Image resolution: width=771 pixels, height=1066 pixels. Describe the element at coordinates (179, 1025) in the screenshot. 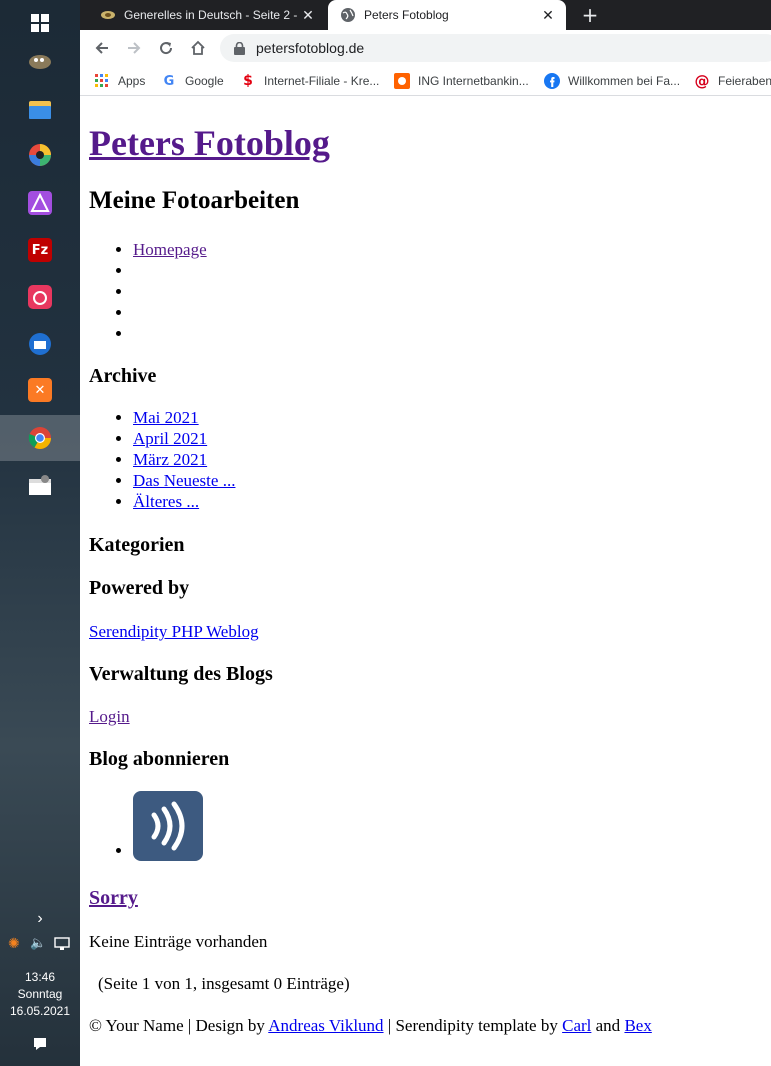

I see `footer-copyright: © Your Name | Design by` at that location.